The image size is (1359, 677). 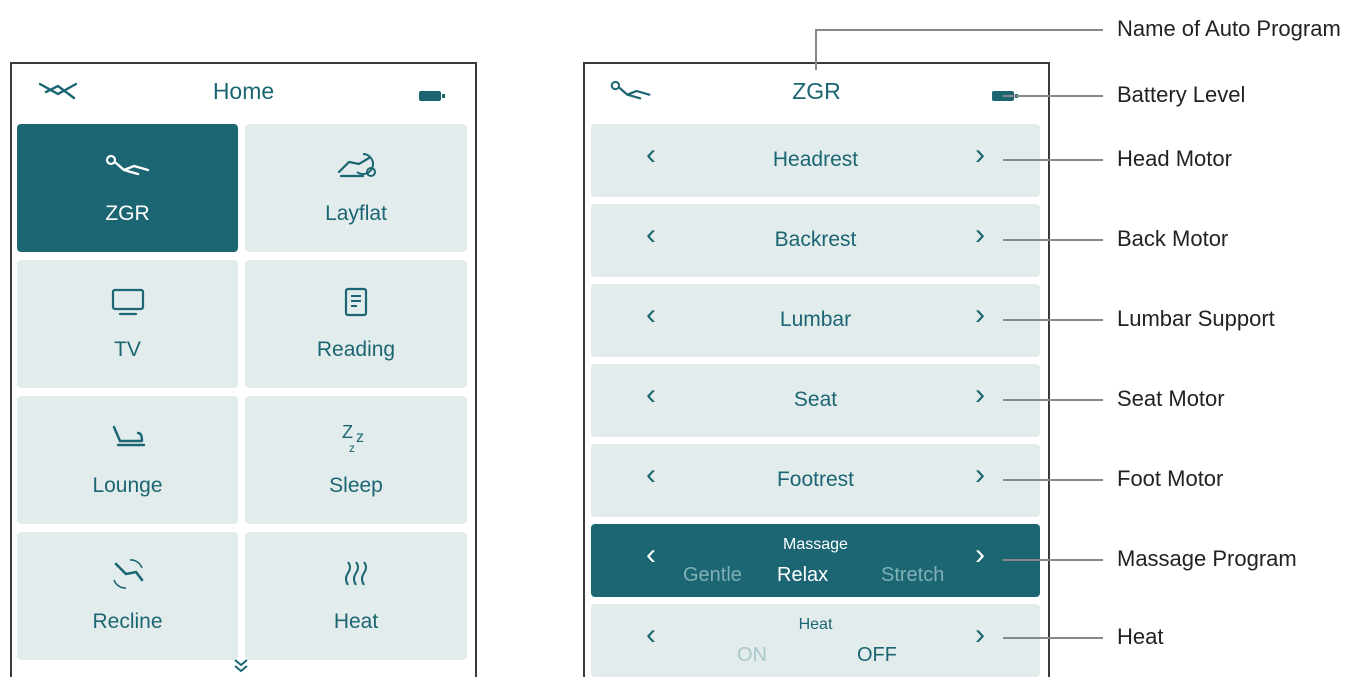 What do you see at coordinates (816, 91) in the screenshot?
I see `program-name: ZGR` at bounding box center [816, 91].